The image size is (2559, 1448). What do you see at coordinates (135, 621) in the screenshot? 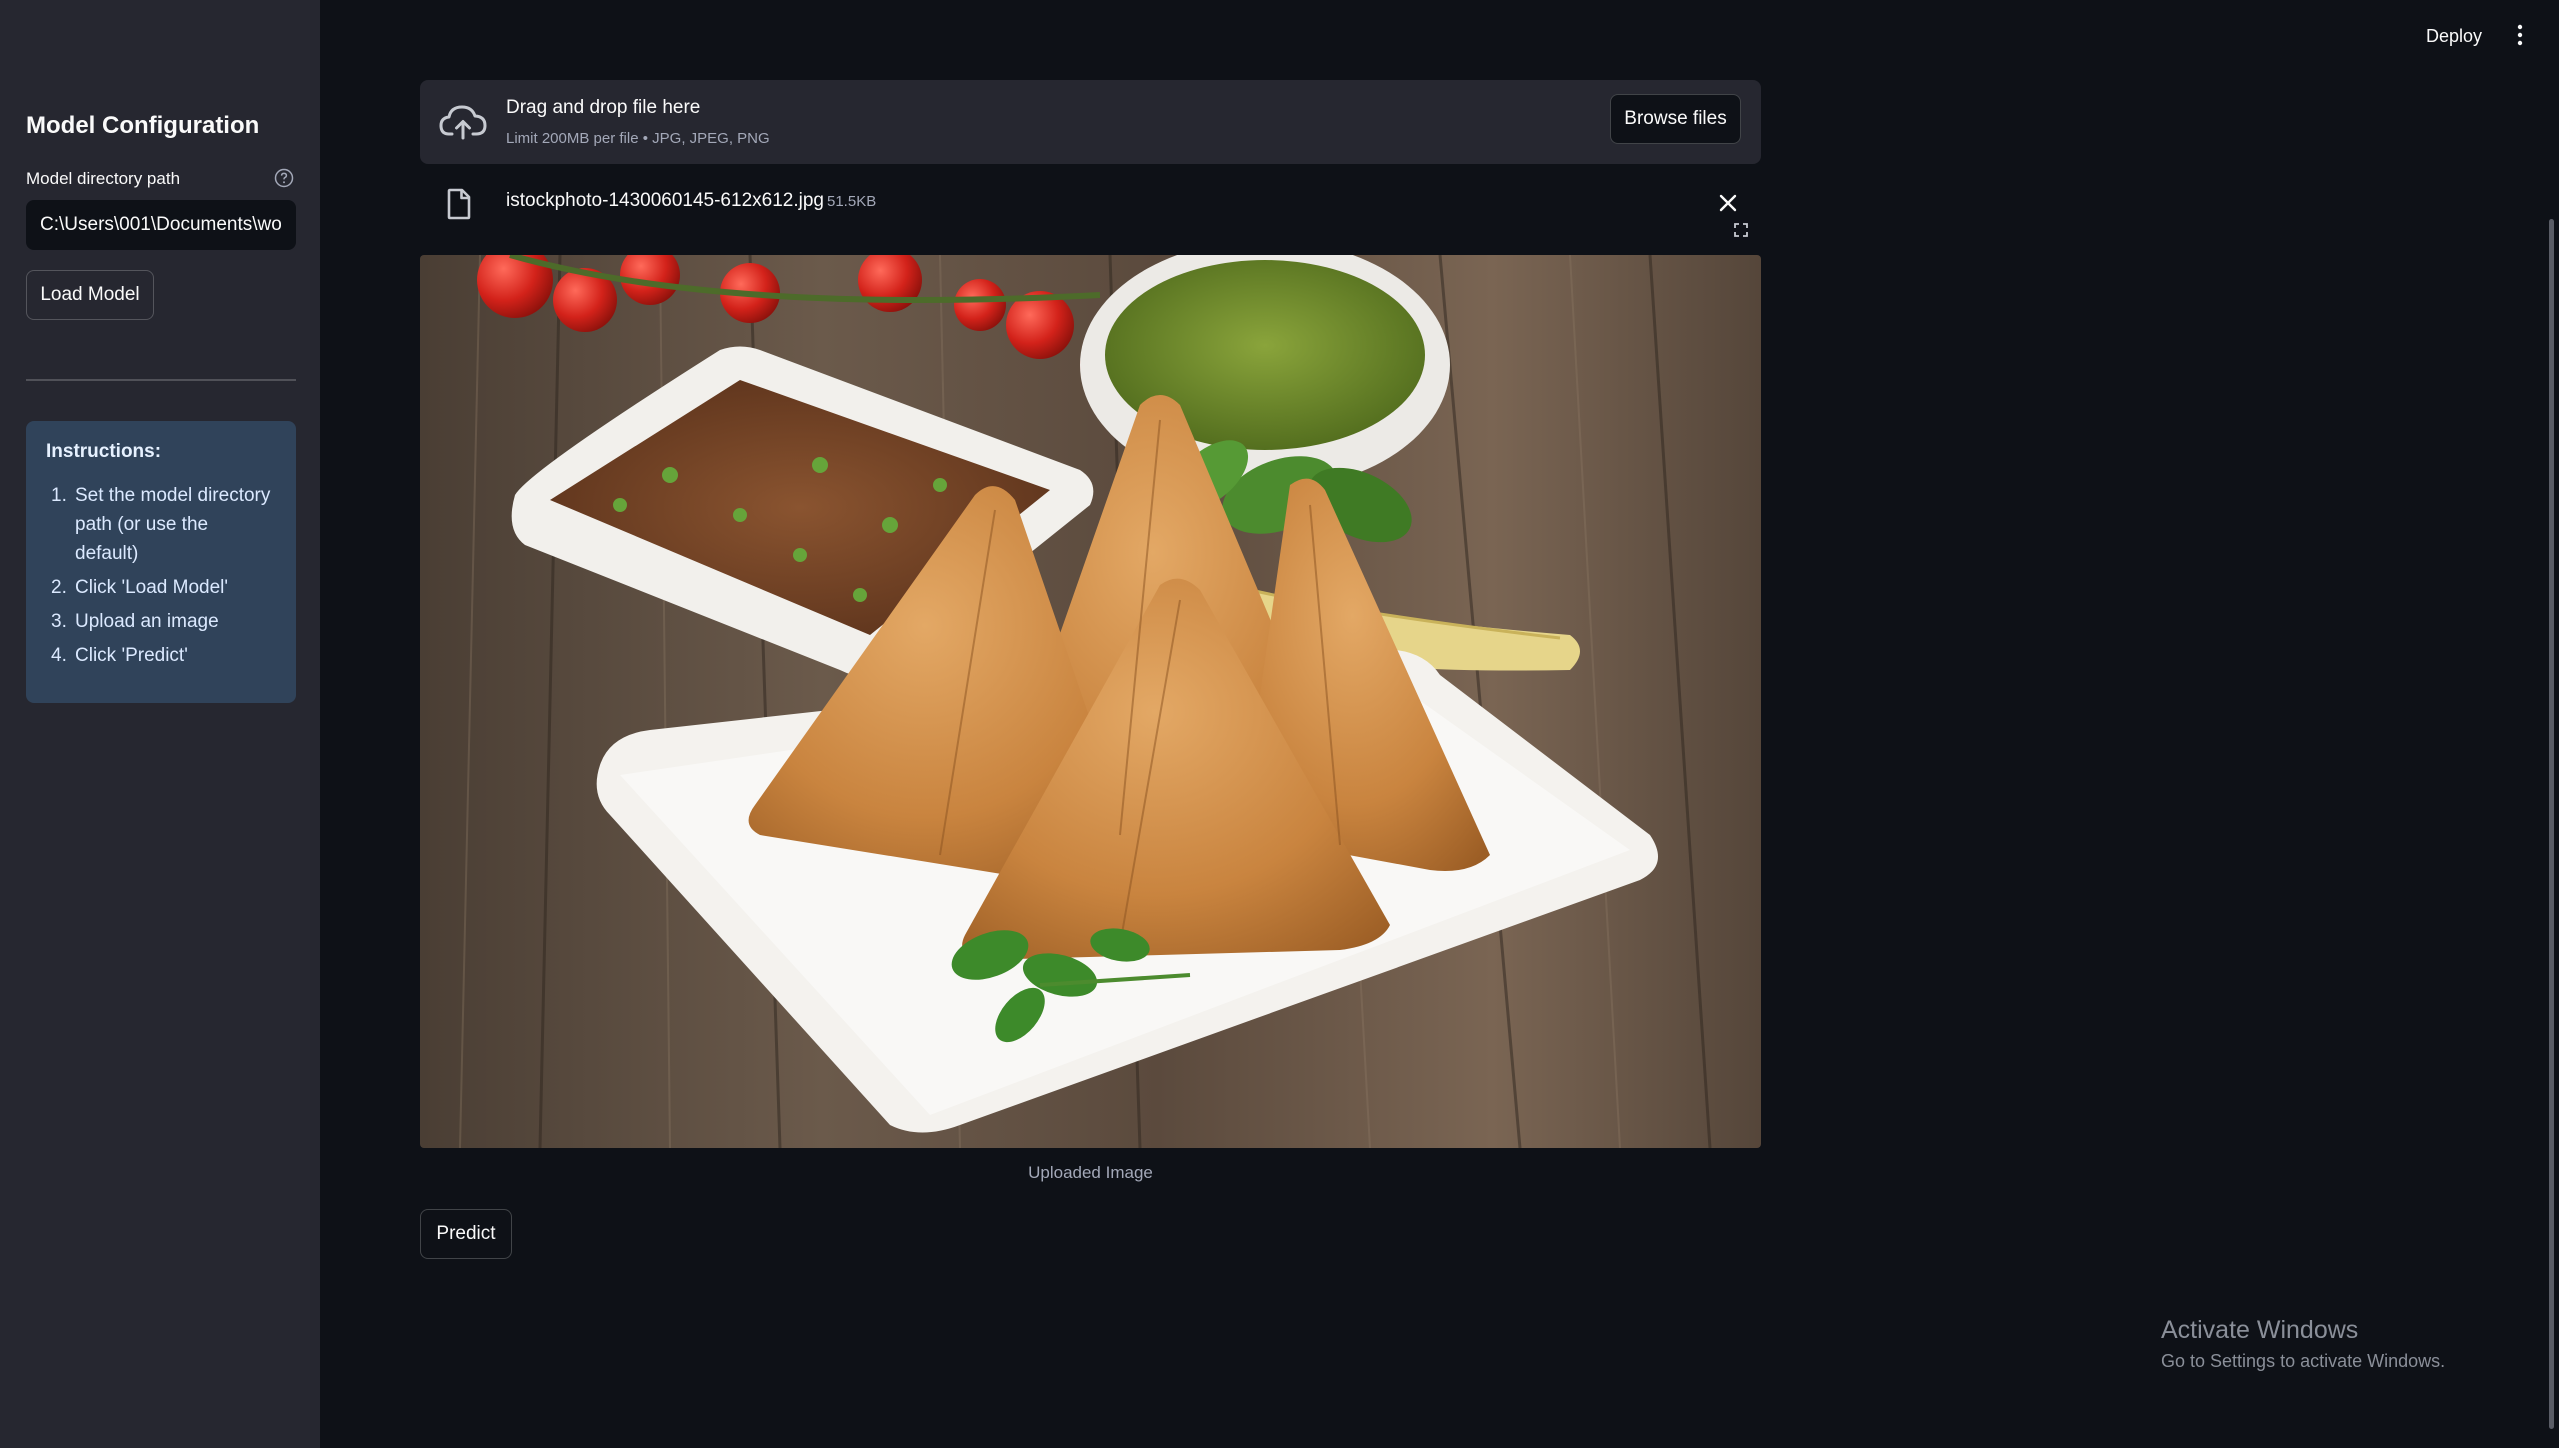
I see `instruction-item: 3. Upload an image` at bounding box center [135, 621].